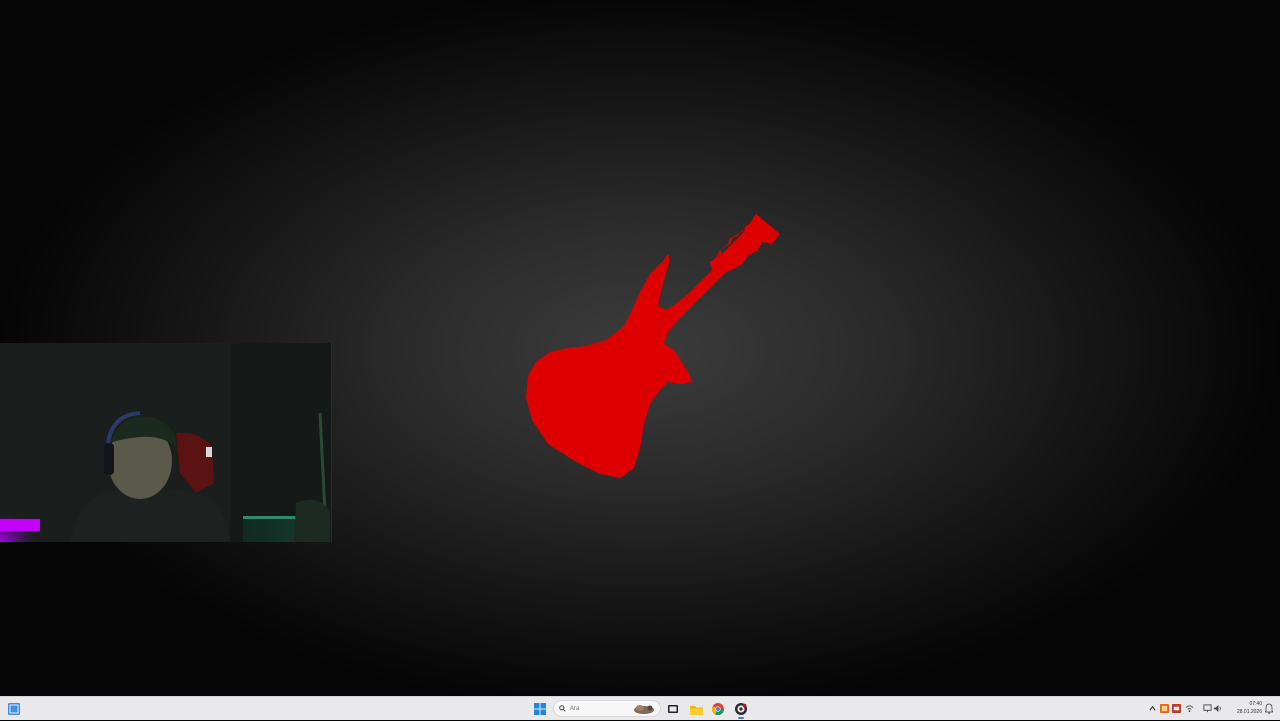 The image size is (1280, 721). Describe the element at coordinates (1269, 708) in the screenshot. I see `notification-bell-icon` at that location.